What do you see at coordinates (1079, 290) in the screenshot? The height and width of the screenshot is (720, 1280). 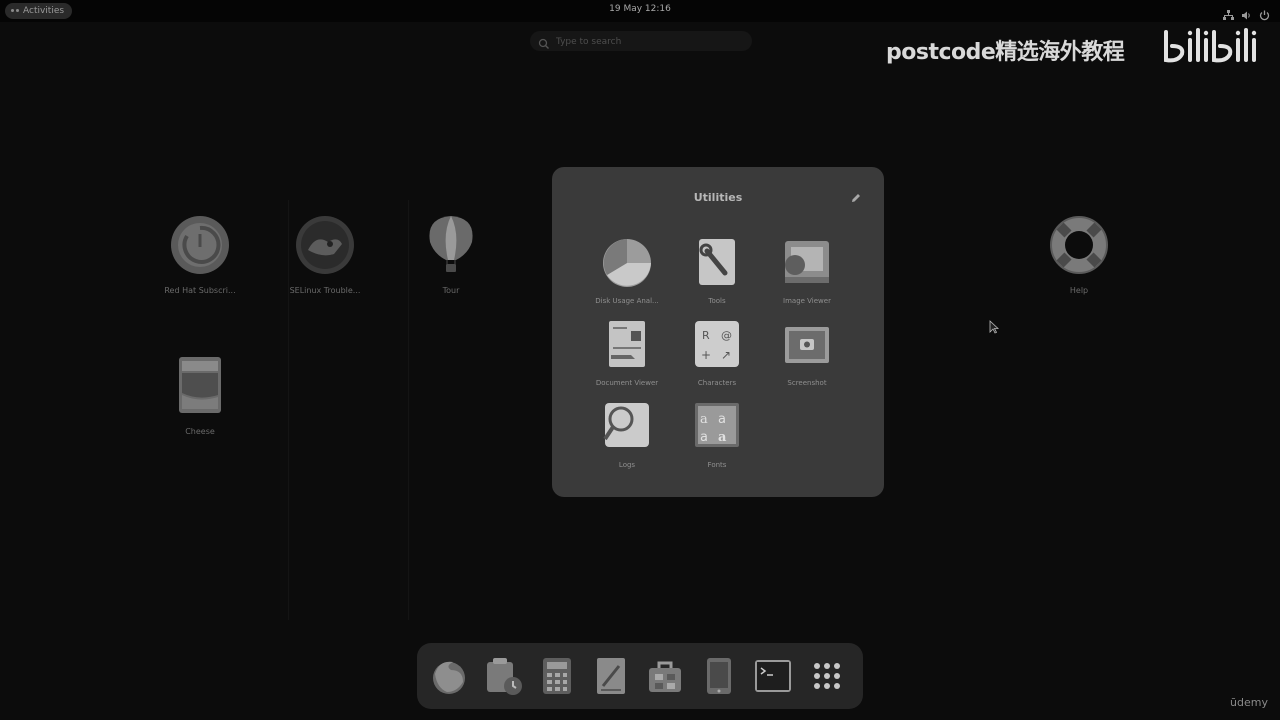 I see `app-label: Help` at bounding box center [1079, 290].